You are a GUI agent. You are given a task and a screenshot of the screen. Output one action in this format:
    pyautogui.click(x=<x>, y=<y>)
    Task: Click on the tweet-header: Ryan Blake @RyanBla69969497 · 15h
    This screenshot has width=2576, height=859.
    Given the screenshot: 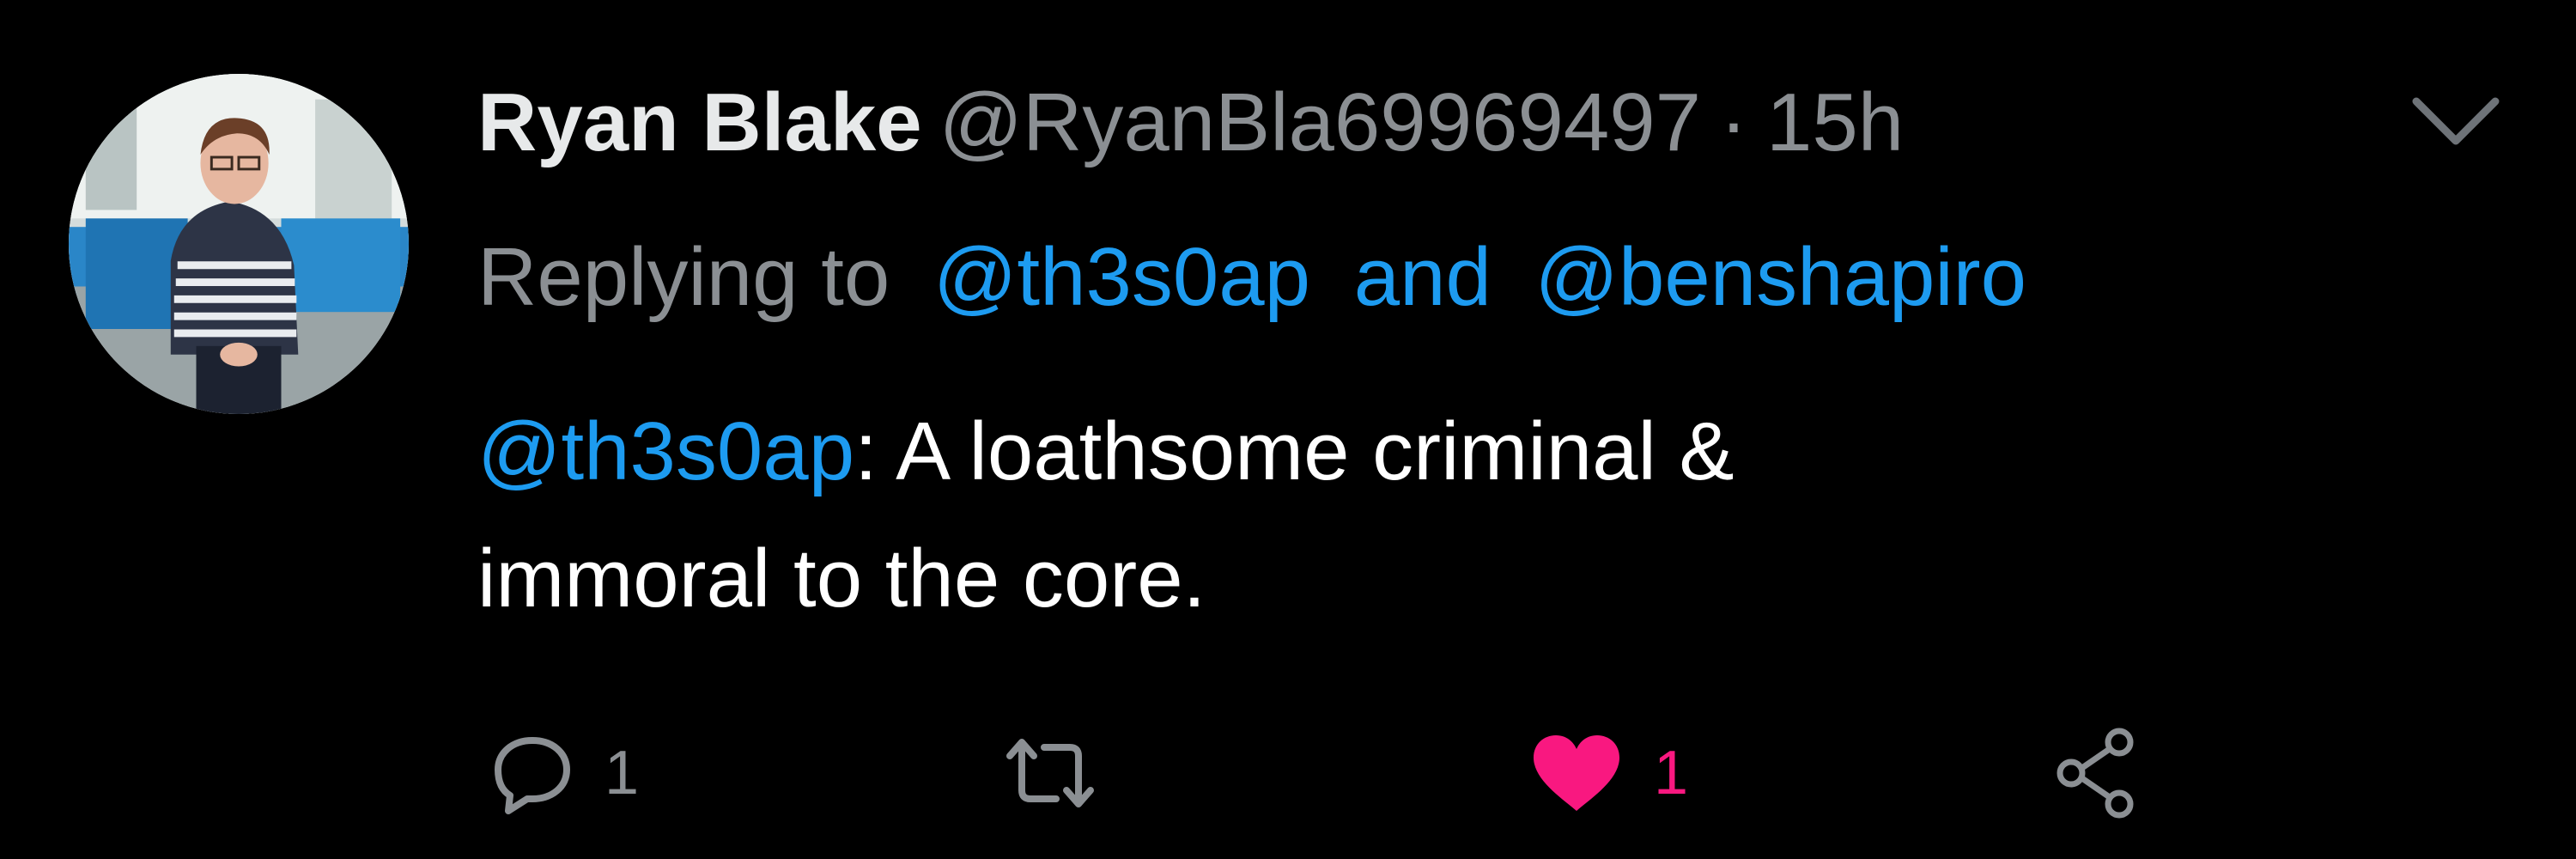 What is the action you would take?
    pyautogui.click(x=1191, y=123)
    